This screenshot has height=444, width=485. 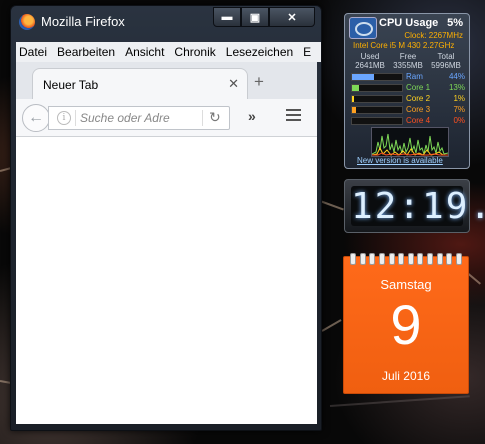 What do you see at coordinates (433, 35) in the screenshot?
I see `cpu-clock: Clock: 2267MHz` at bounding box center [433, 35].